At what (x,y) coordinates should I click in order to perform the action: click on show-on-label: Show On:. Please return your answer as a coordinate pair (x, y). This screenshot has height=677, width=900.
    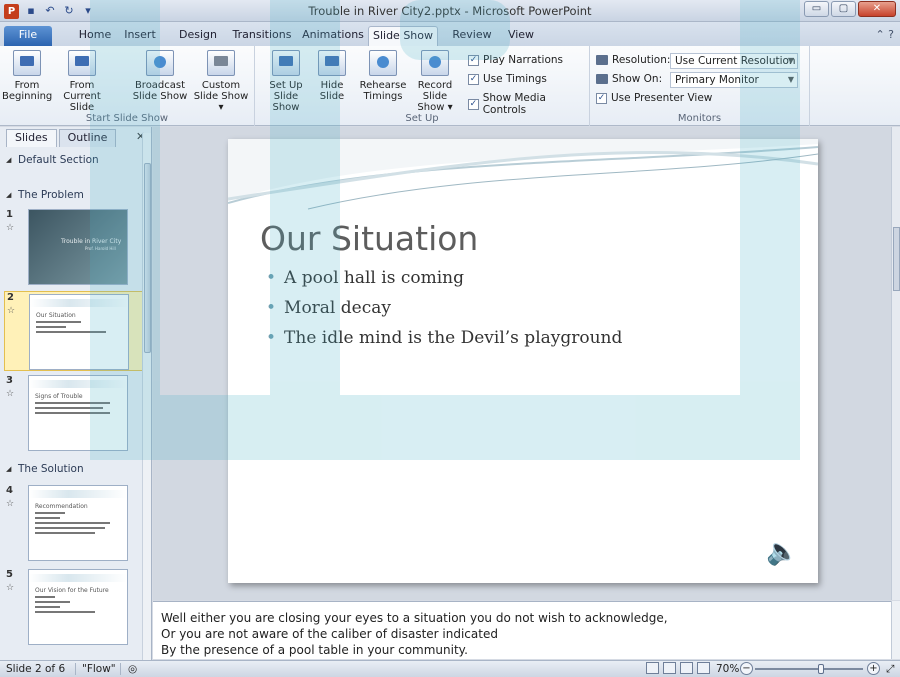
    Looking at the image, I should click on (629, 79).